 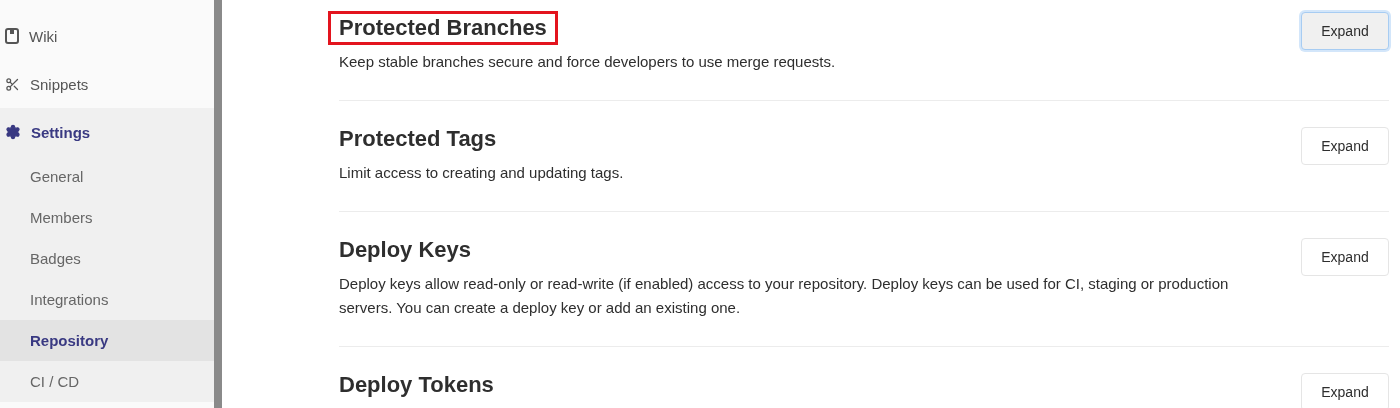 I want to click on section-title: Deploy Tokens, so click(x=416, y=385).